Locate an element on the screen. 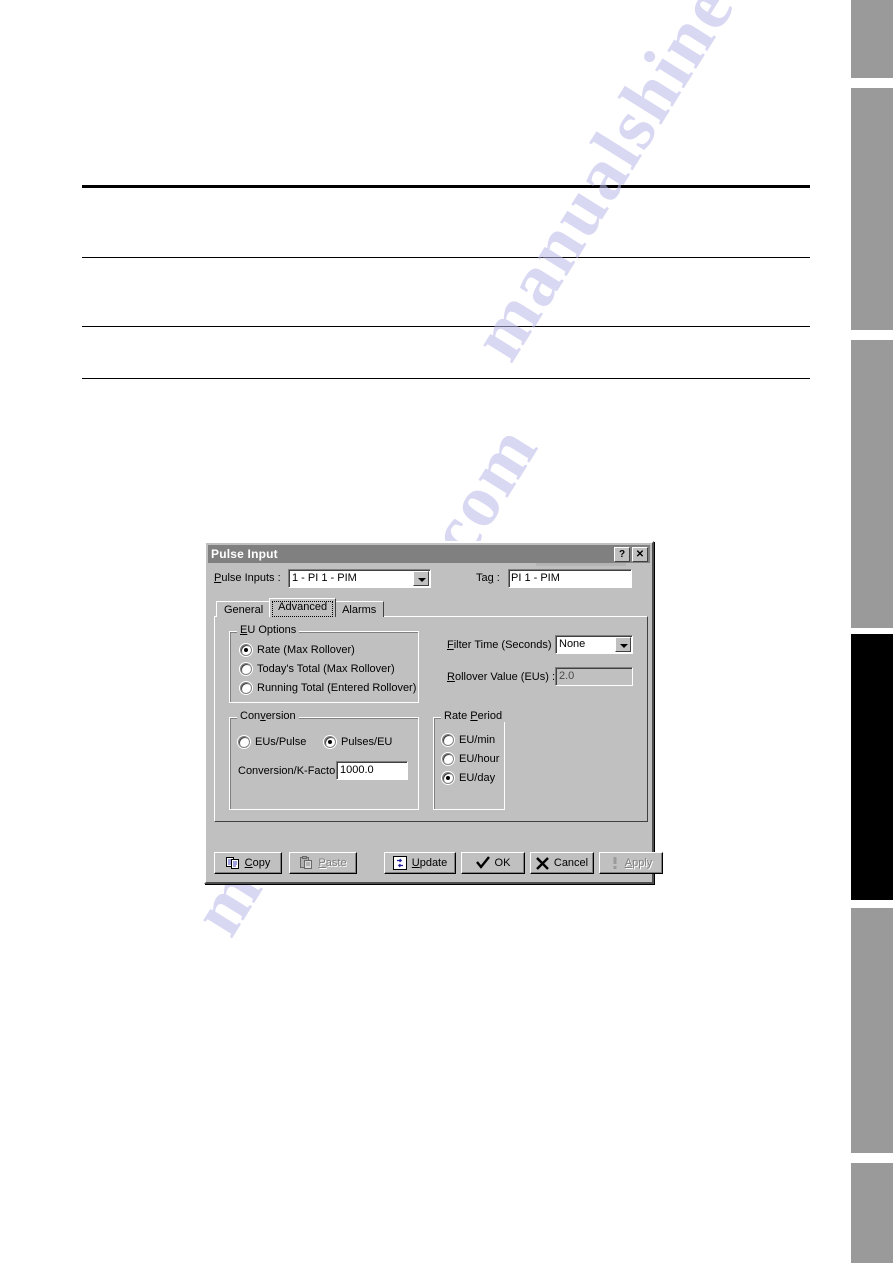  paste-button: Paste is located at coordinates (323, 863).